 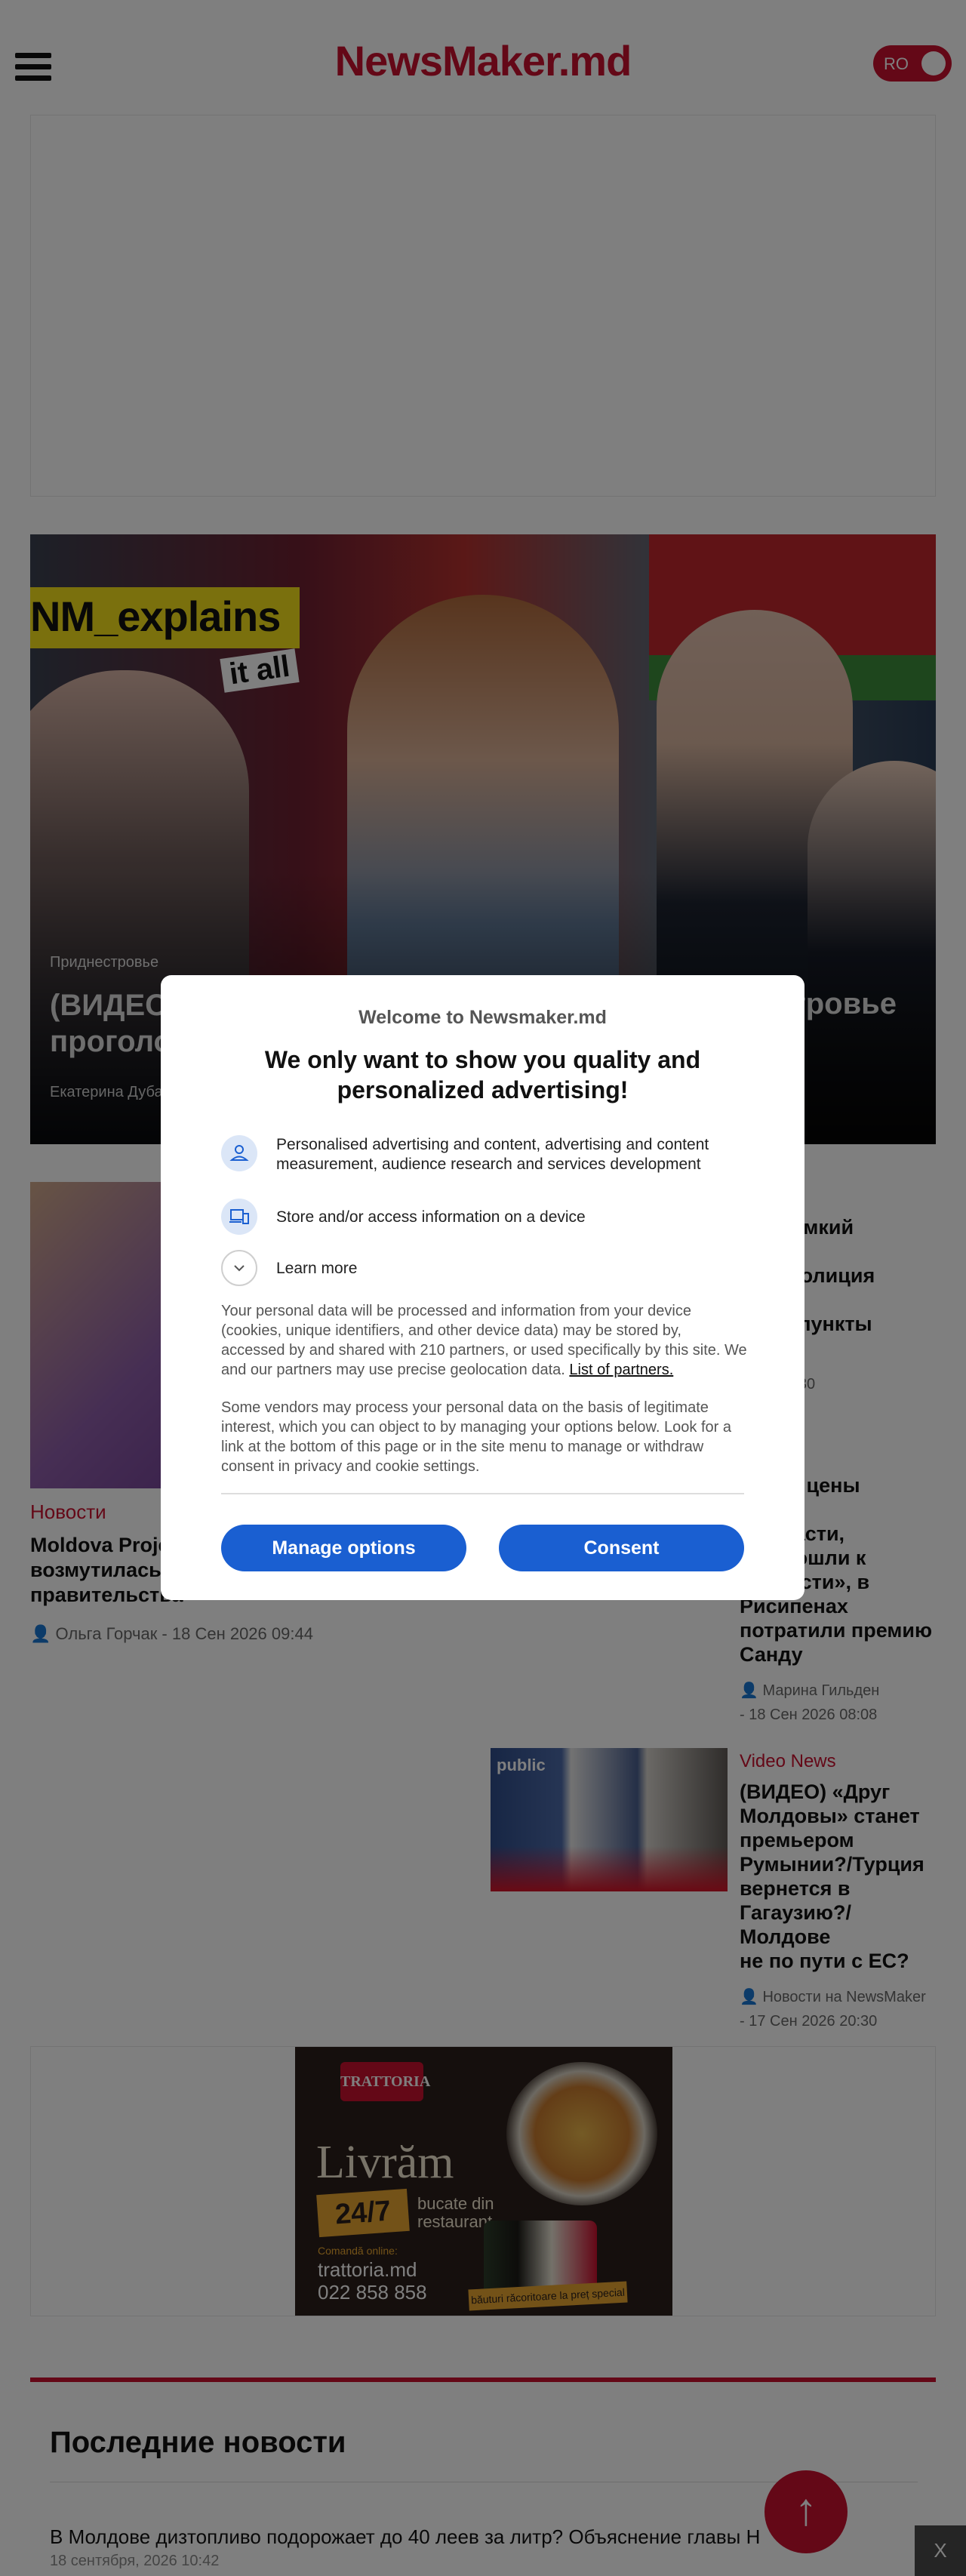 What do you see at coordinates (343, 1548) in the screenshot?
I see `manage-options-button: Manage options` at bounding box center [343, 1548].